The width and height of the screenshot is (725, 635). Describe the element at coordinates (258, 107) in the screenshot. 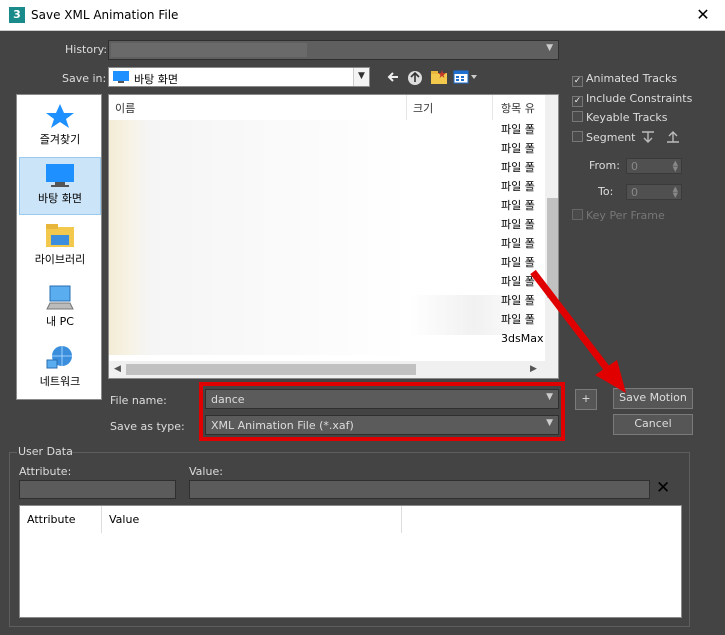

I see `column-header-name: 이름 ^` at that location.